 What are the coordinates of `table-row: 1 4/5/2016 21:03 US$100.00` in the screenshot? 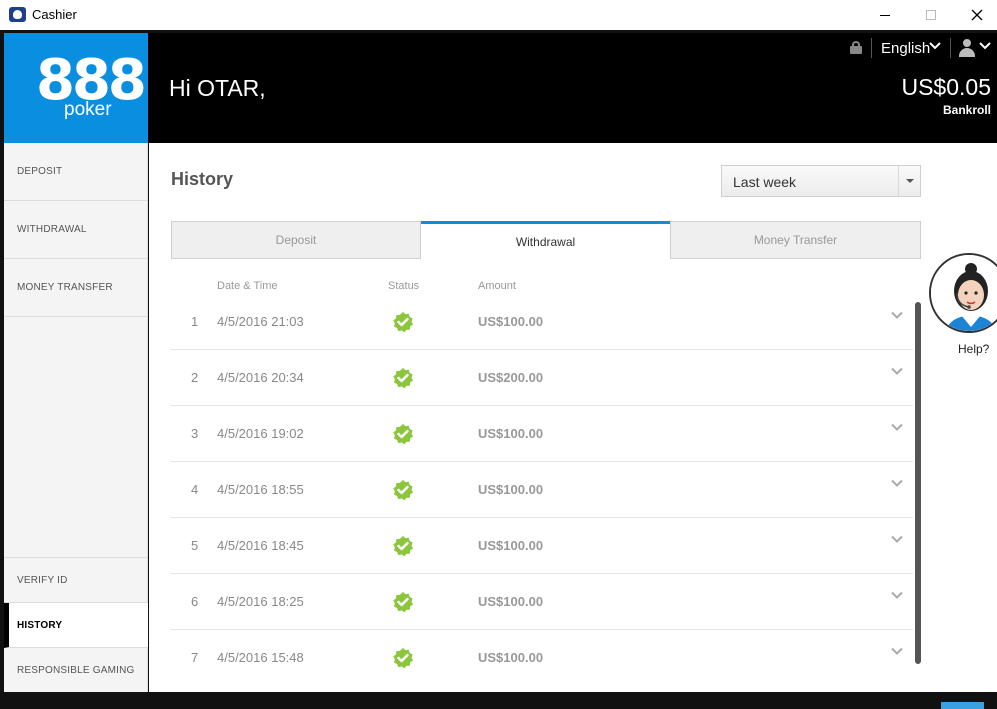 It's located at (542, 322).